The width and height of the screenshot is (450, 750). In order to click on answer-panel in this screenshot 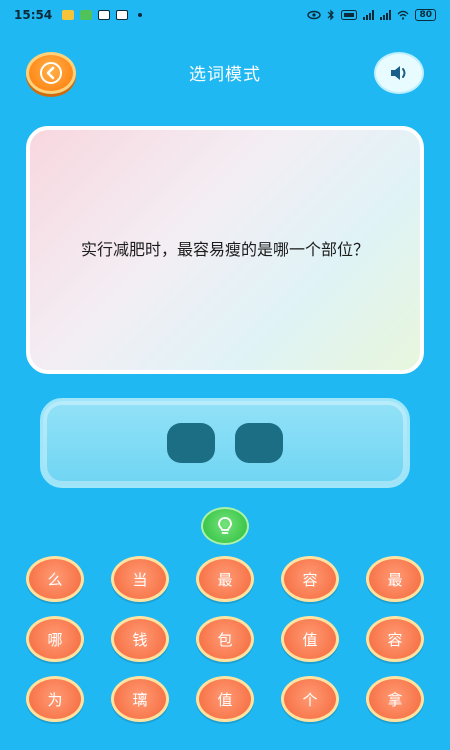, I will do `click(225, 443)`.